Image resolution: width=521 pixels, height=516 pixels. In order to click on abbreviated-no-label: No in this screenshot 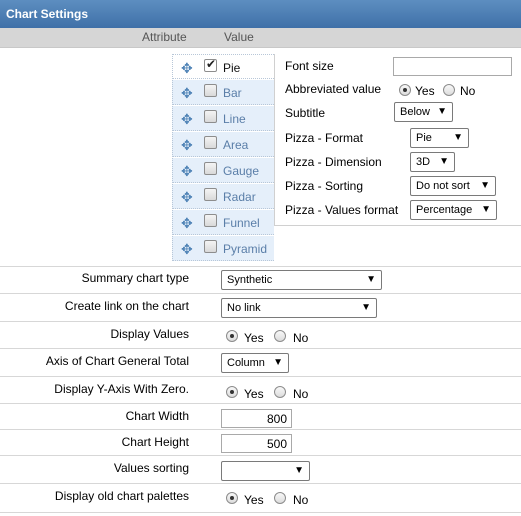, I will do `click(468, 91)`.